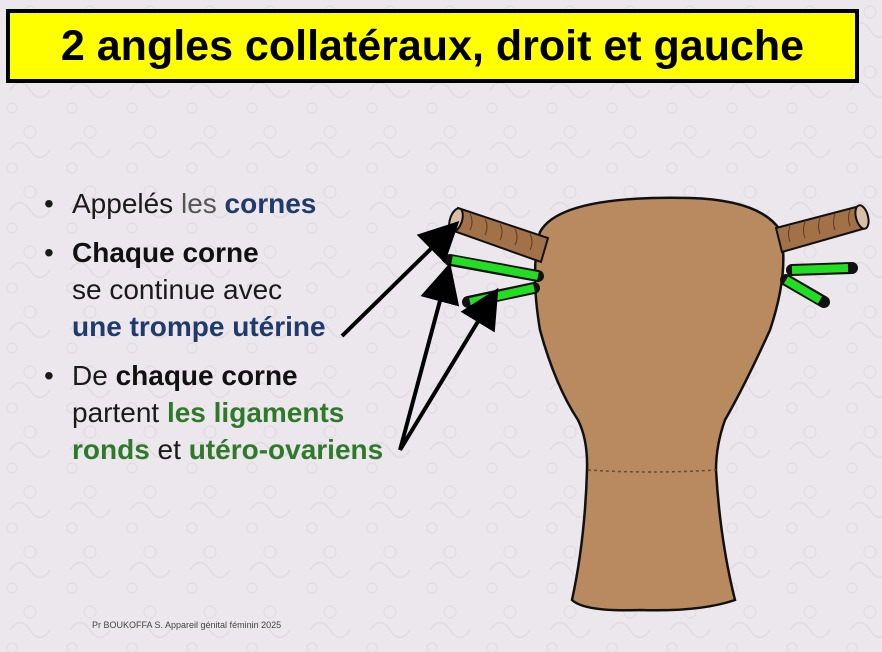 The width and height of the screenshot is (882, 652). What do you see at coordinates (429, 356) in the screenshot?
I see `arrow-to-round-ligament` at bounding box center [429, 356].